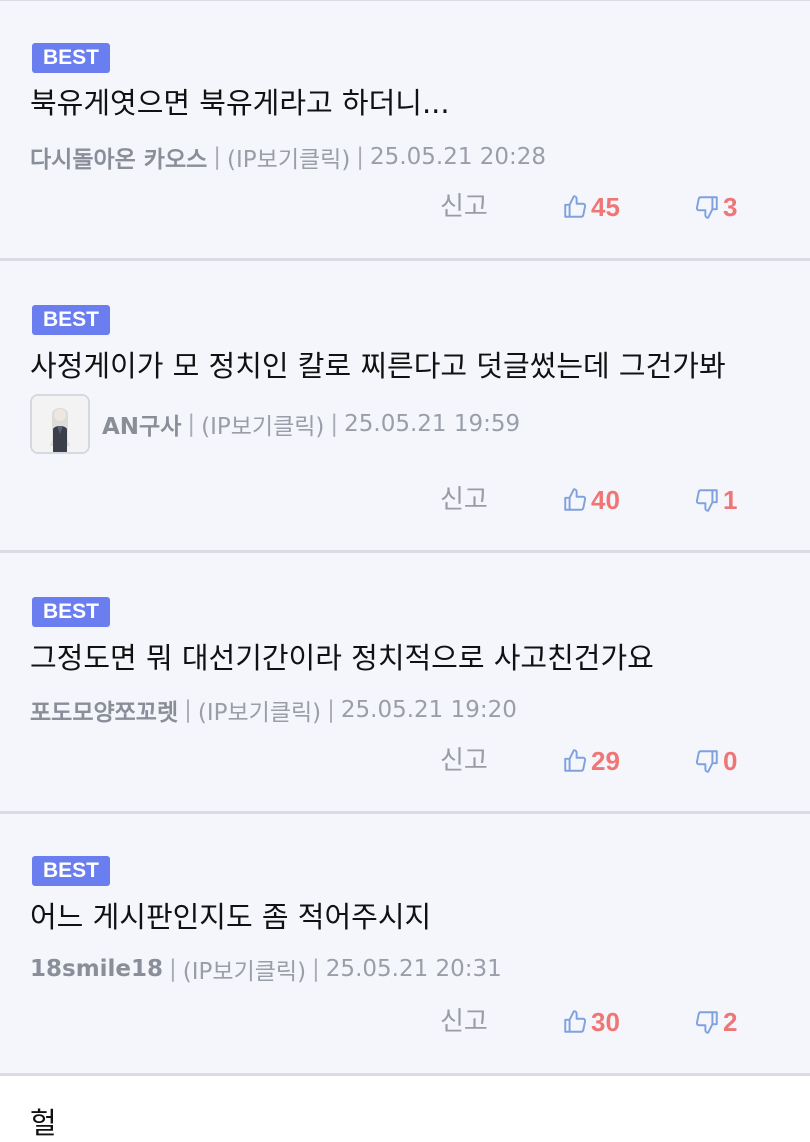 The height and width of the screenshot is (1142, 810). Describe the element at coordinates (428, 710) in the screenshot. I see `comment-date: 25.05.21 19:20` at that location.